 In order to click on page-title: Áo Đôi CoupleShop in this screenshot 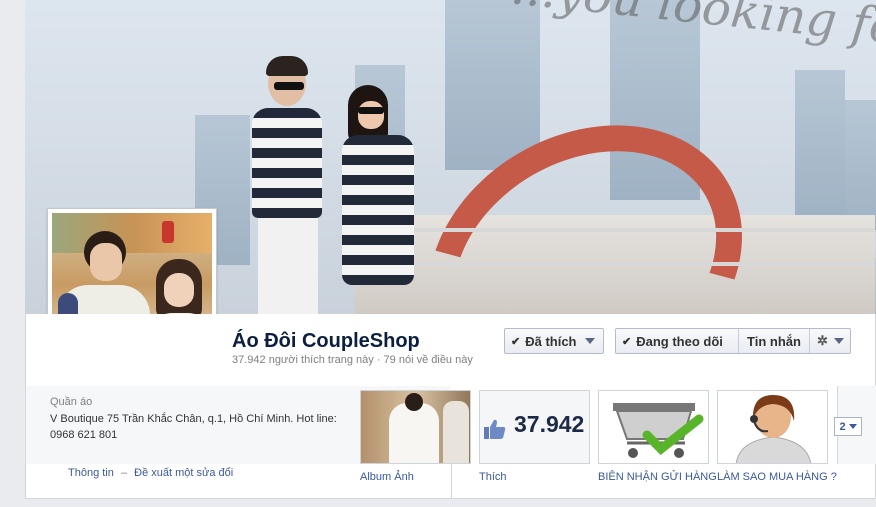, I will do `click(326, 341)`.